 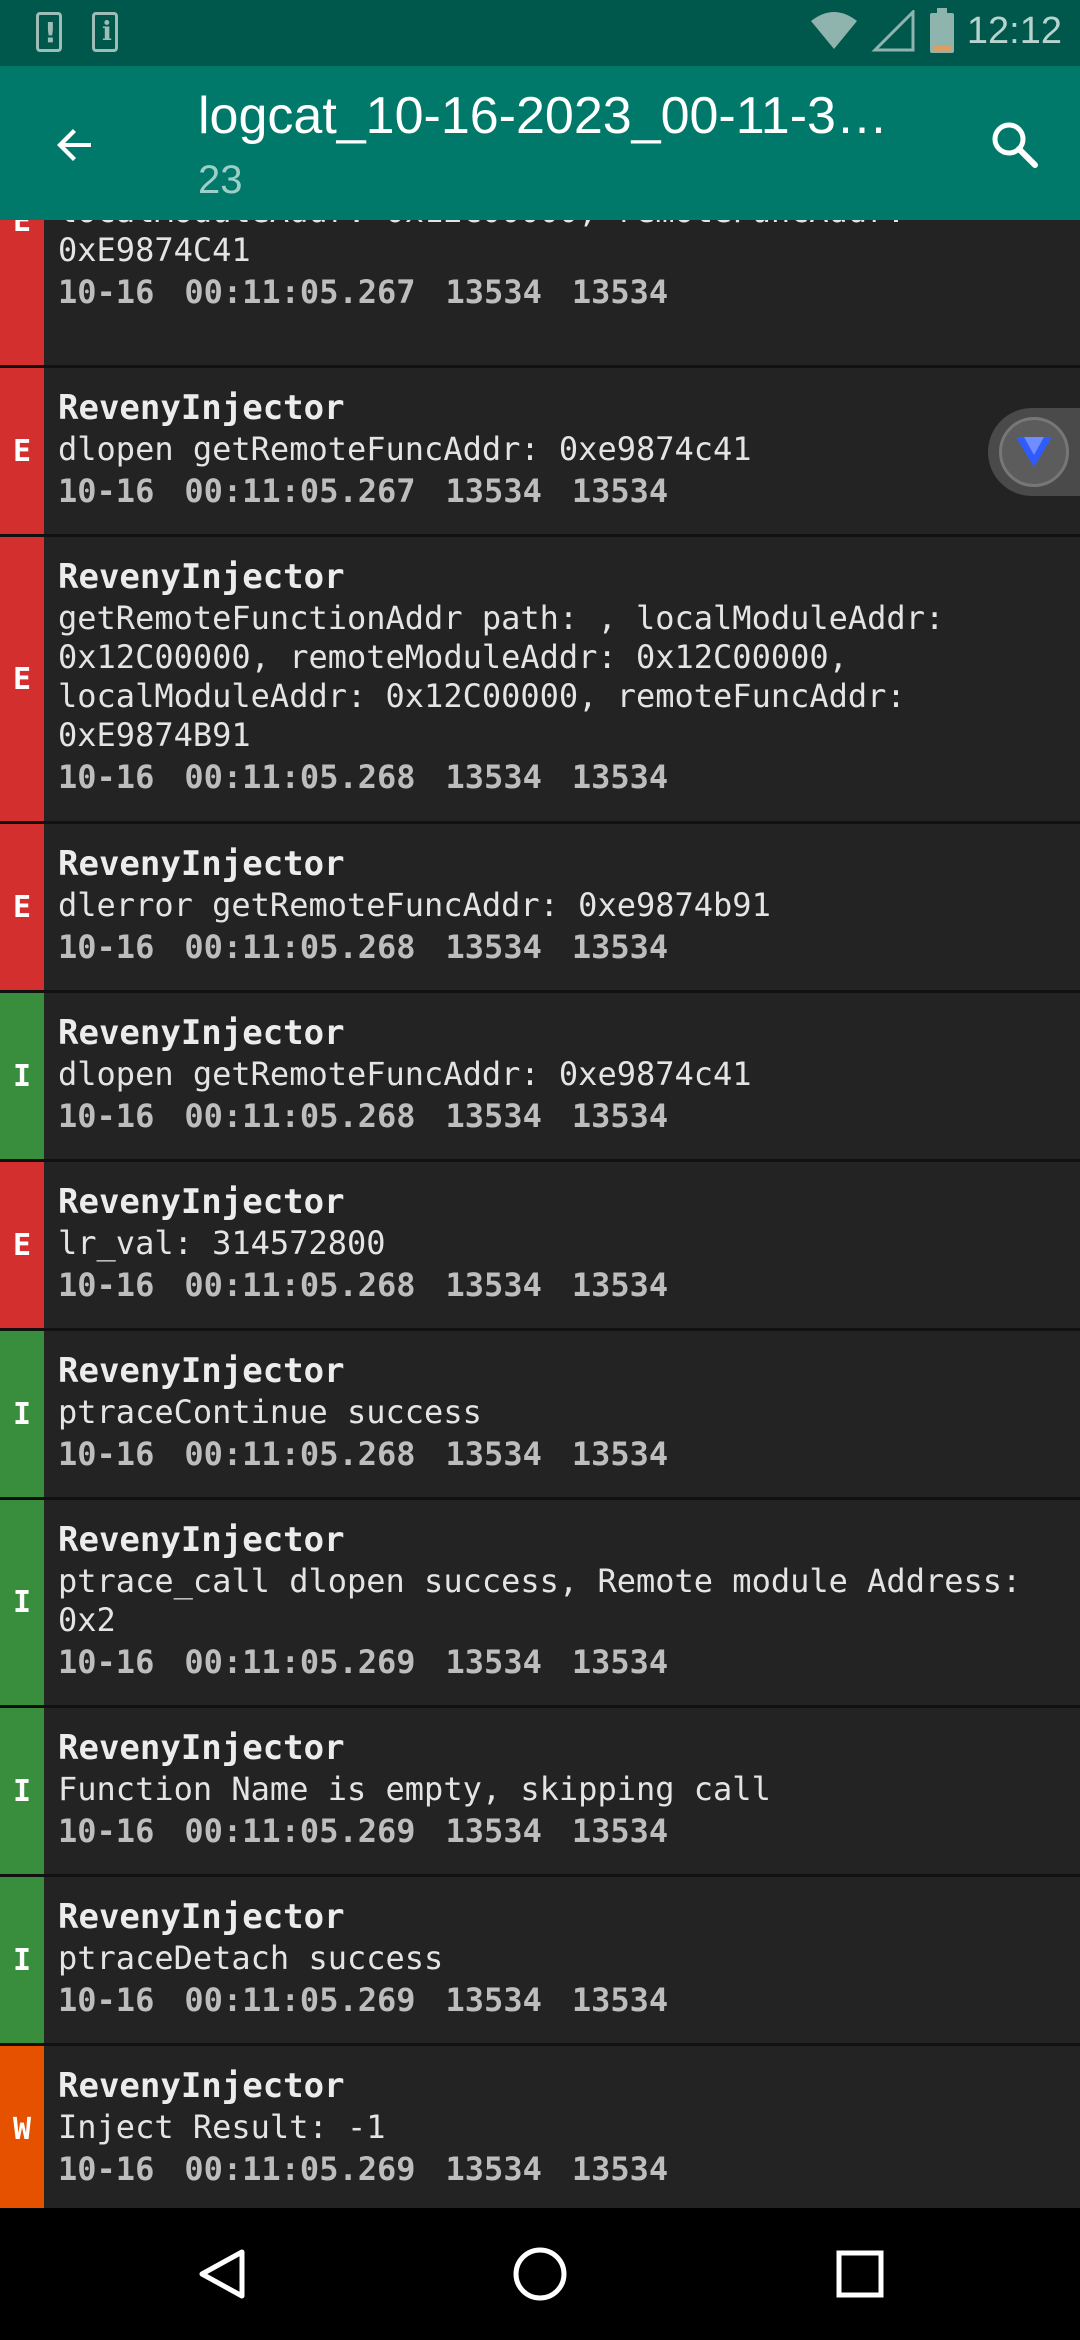 What do you see at coordinates (414, 1789) in the screenshot?
I see `log-message: Function Name is empty, skipping call` at bounding box center [414, 1789].